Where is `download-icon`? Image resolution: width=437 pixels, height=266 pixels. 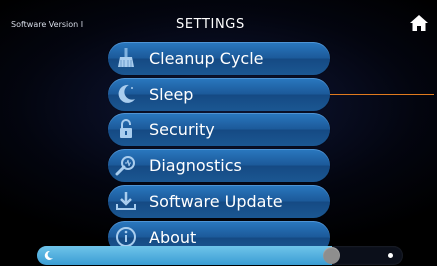 download-icon is located at coordinates (126, 201).